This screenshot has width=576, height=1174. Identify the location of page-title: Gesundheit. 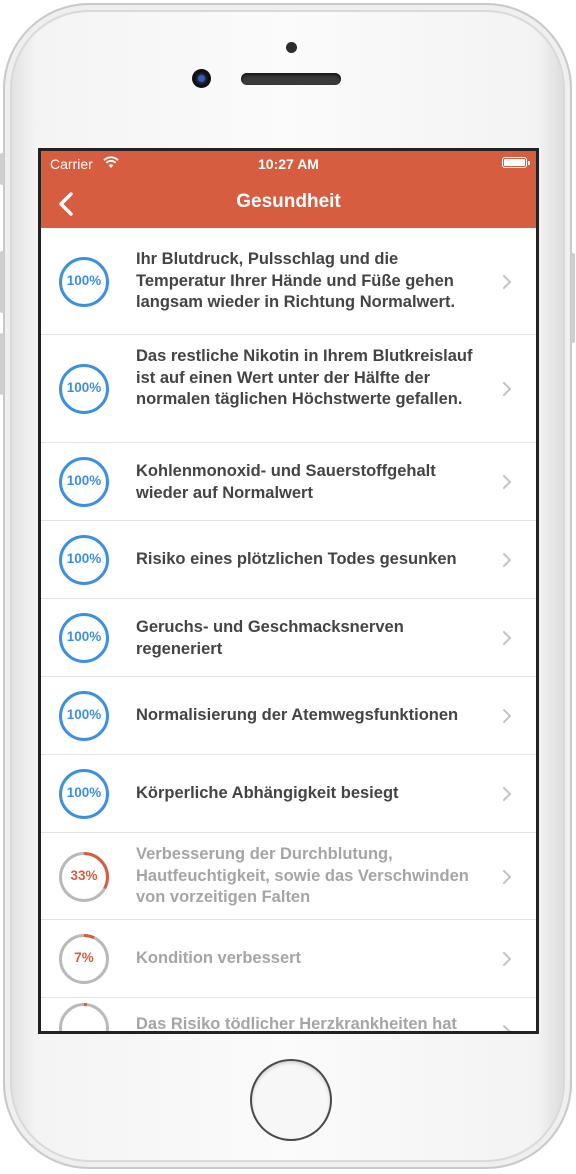
(288, 201).